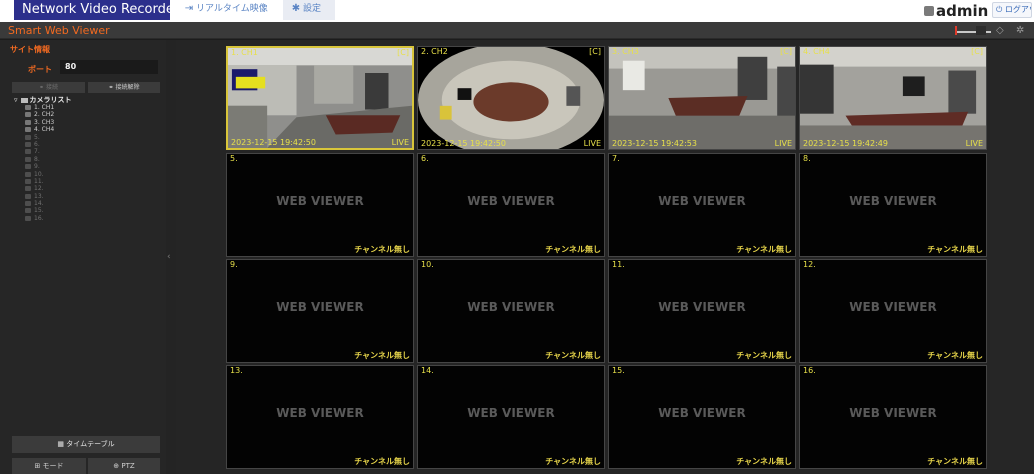 Image resolution: width=1034 pixels, height=474 pixels. Describe the element at coordinates (234, 158) in the screenshot. I see `tile-label: 5.` at that location.